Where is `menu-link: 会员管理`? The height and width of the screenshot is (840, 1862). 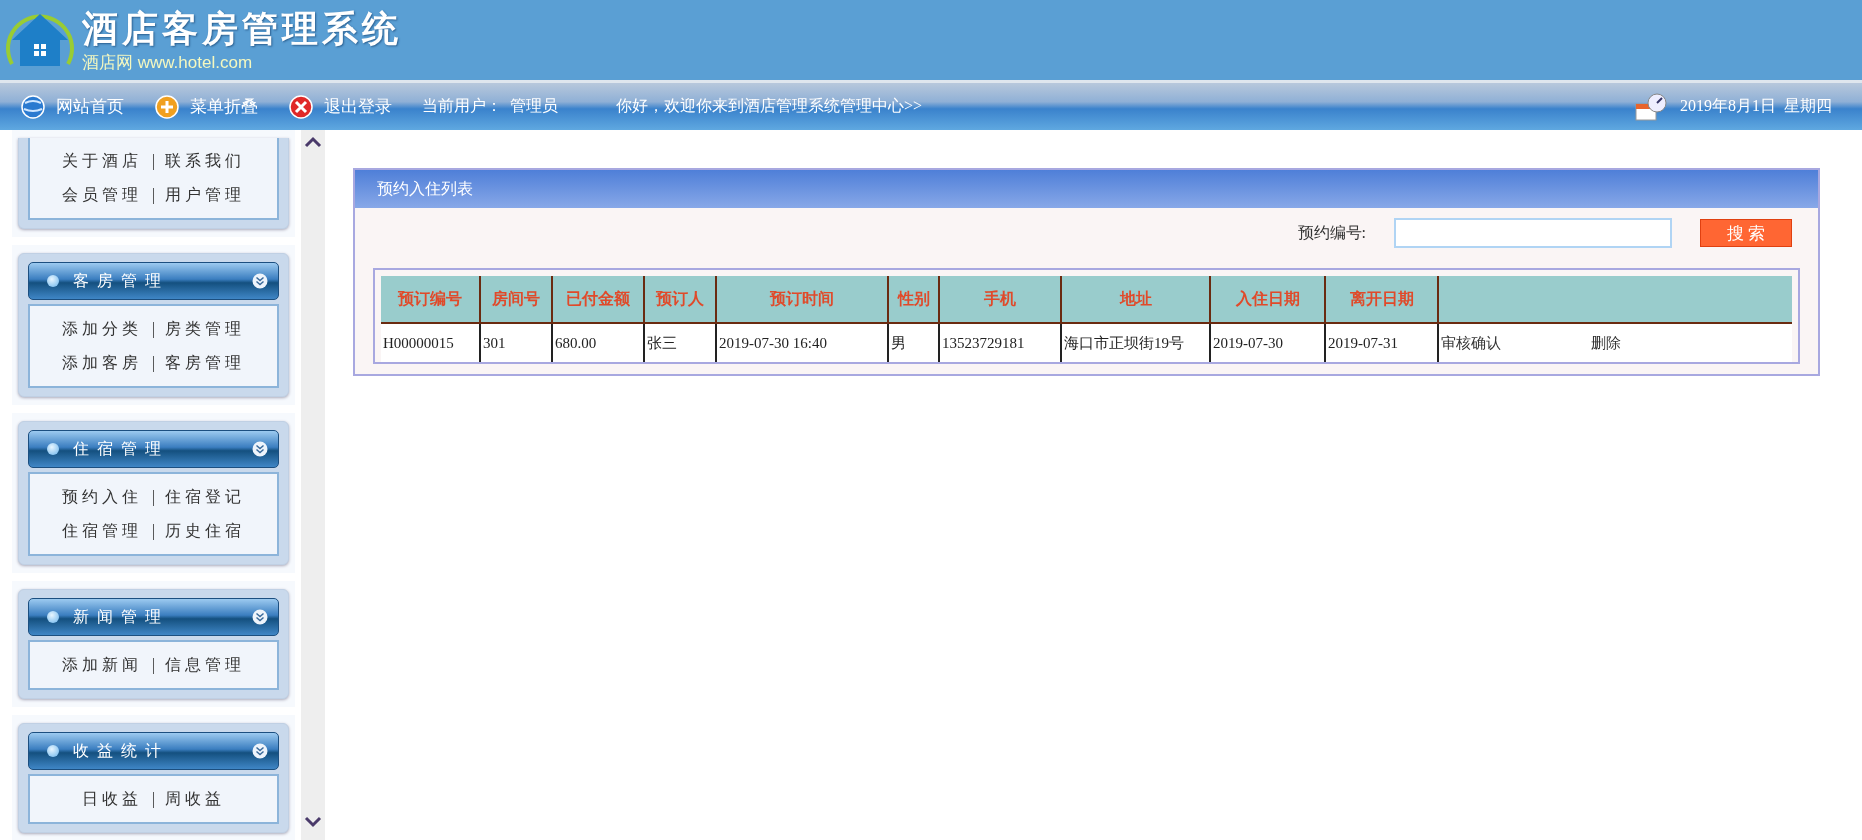 menu-link: 会员管理 is located at coordinates (101, 195).